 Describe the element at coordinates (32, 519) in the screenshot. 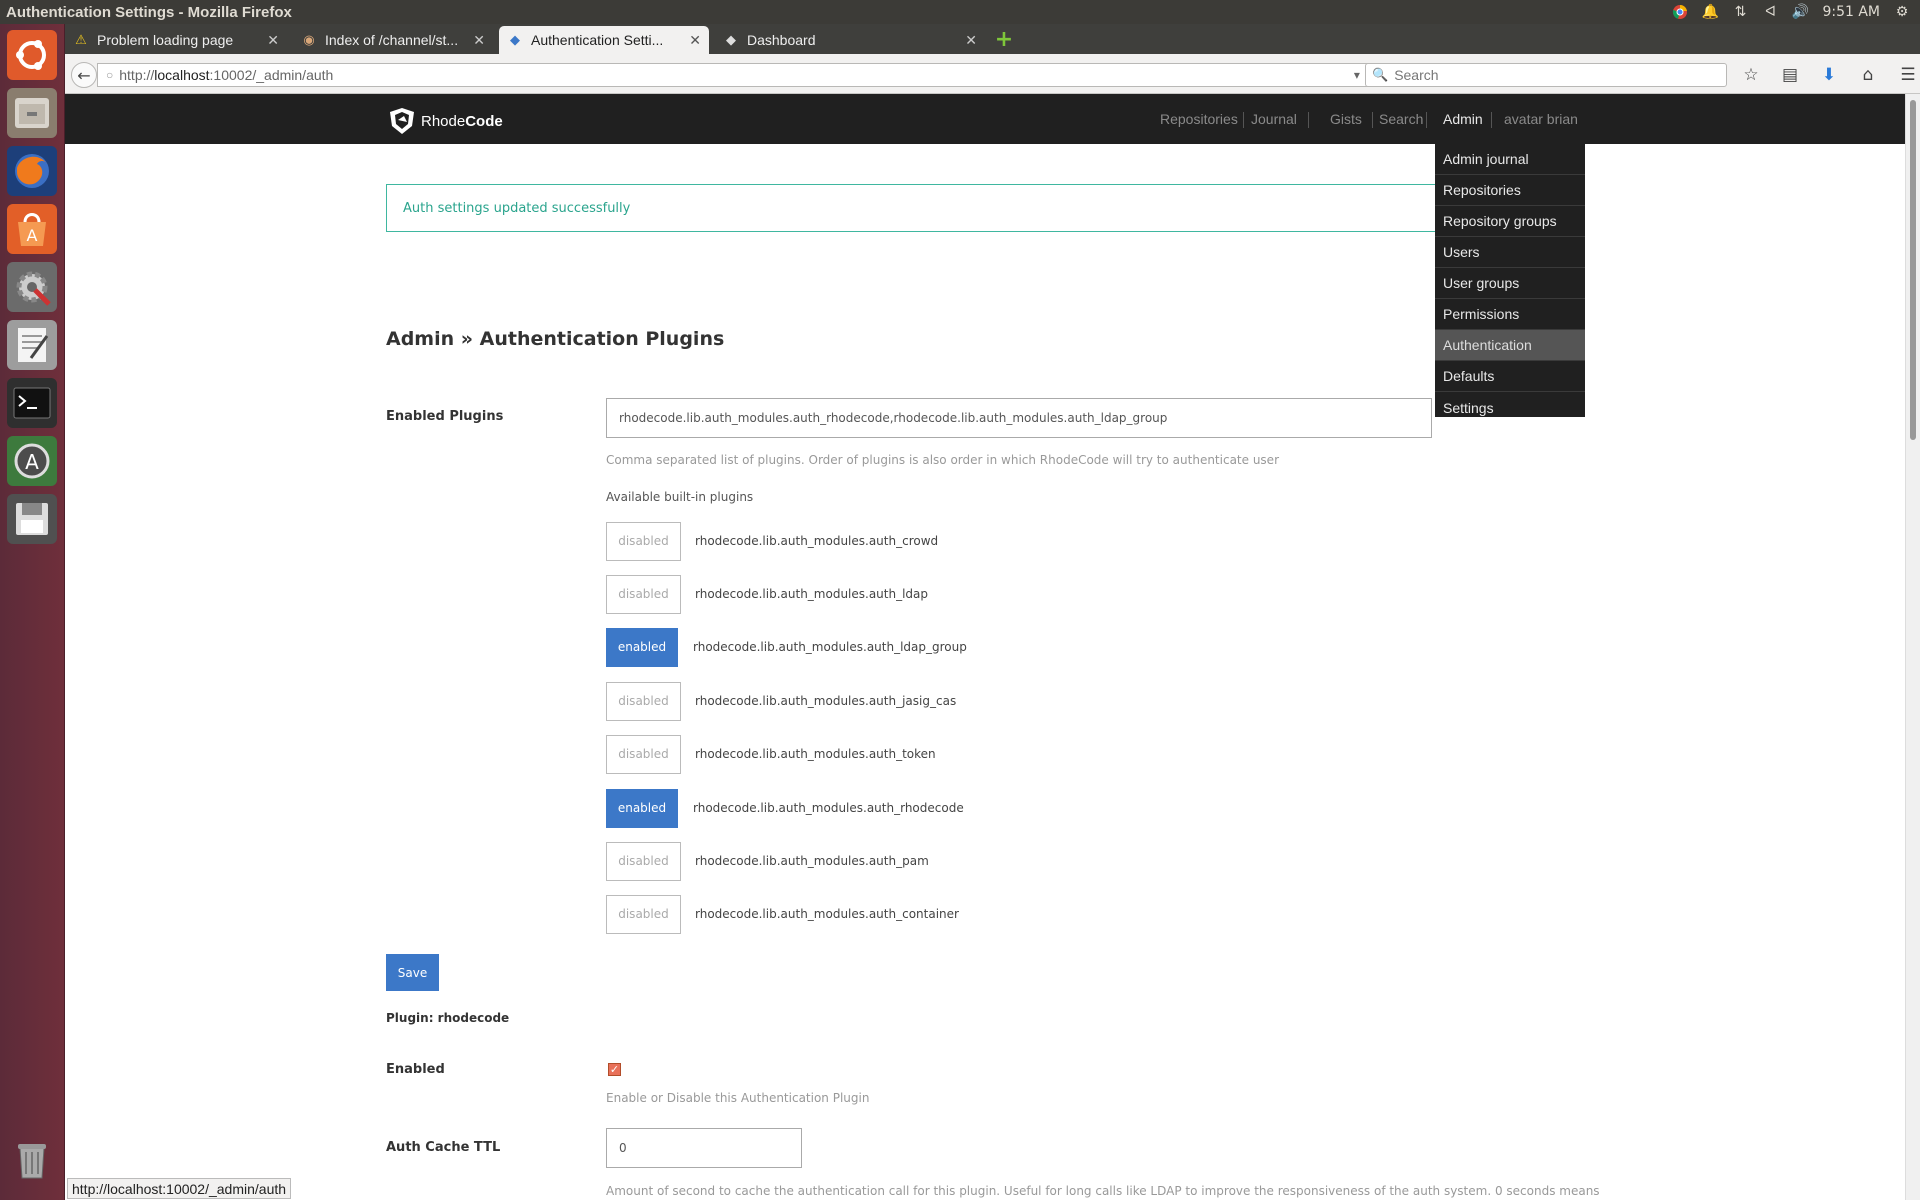

I see `save-disk-icon` at that location.